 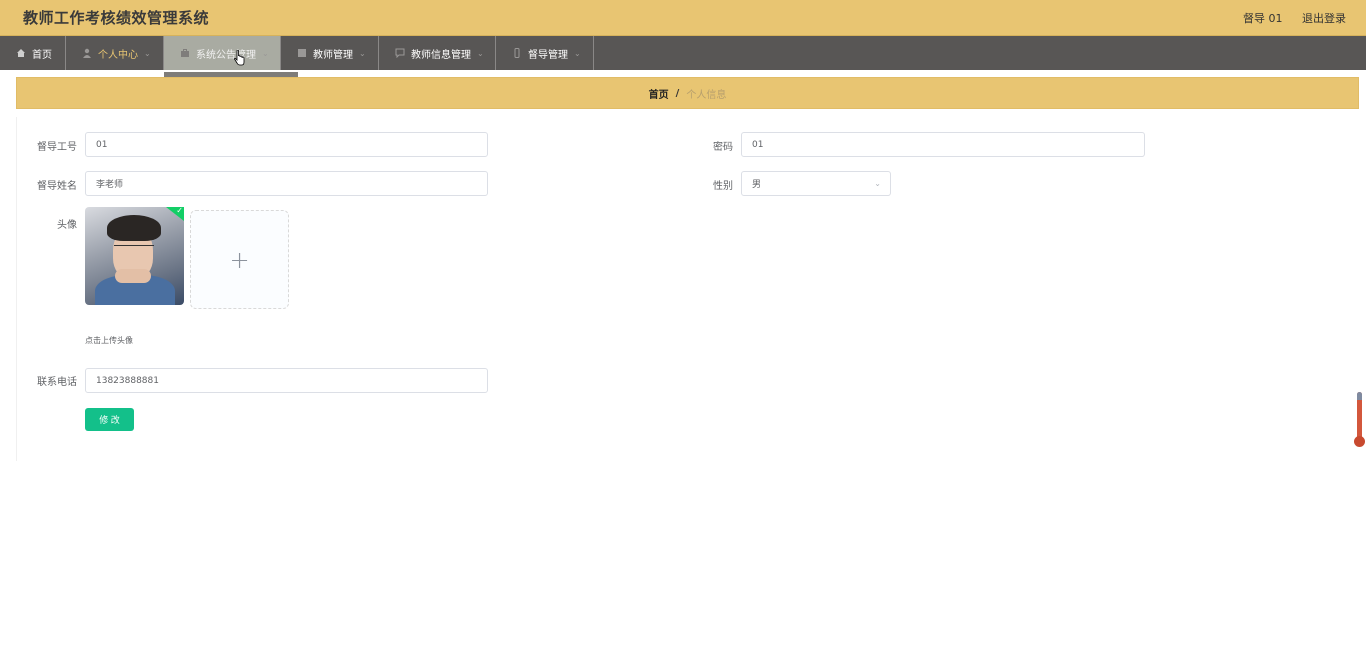 What do you see at coordinates (333, 55) in the screenshot?
I see `nav-label-teacher-management: 教师管理` at bounding box center [333, 55].